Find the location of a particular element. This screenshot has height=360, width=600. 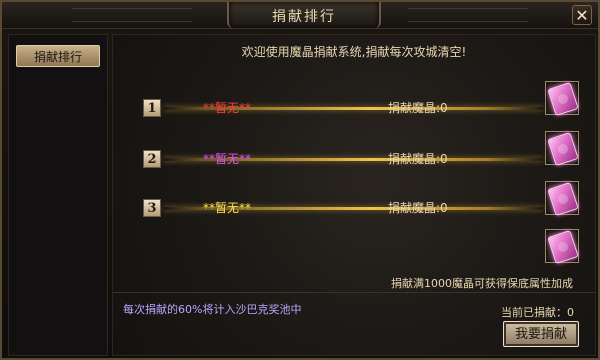

rank-number-badge: 1 is located at coordinates (152, 108).